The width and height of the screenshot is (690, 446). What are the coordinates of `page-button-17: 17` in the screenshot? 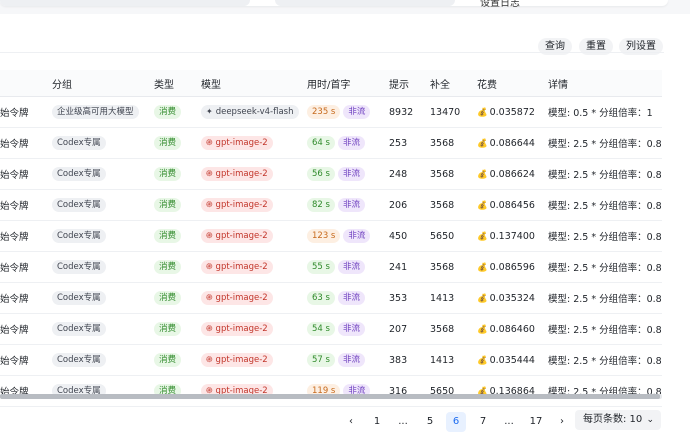 It's located at (536, 422).